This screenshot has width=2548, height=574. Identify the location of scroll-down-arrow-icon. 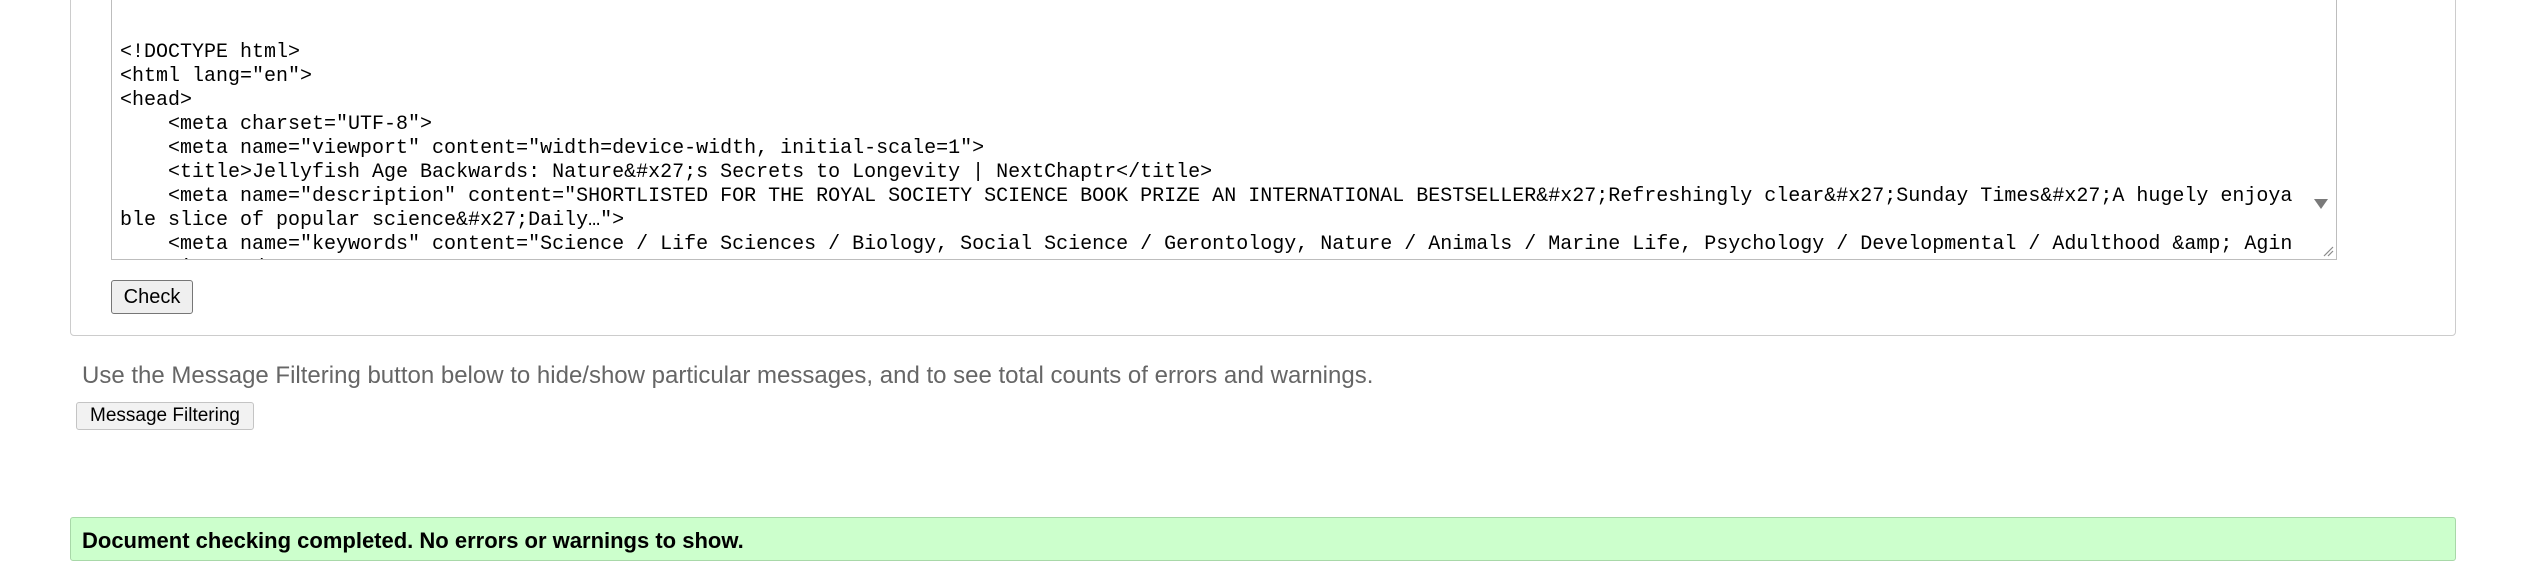
(2321, 204).